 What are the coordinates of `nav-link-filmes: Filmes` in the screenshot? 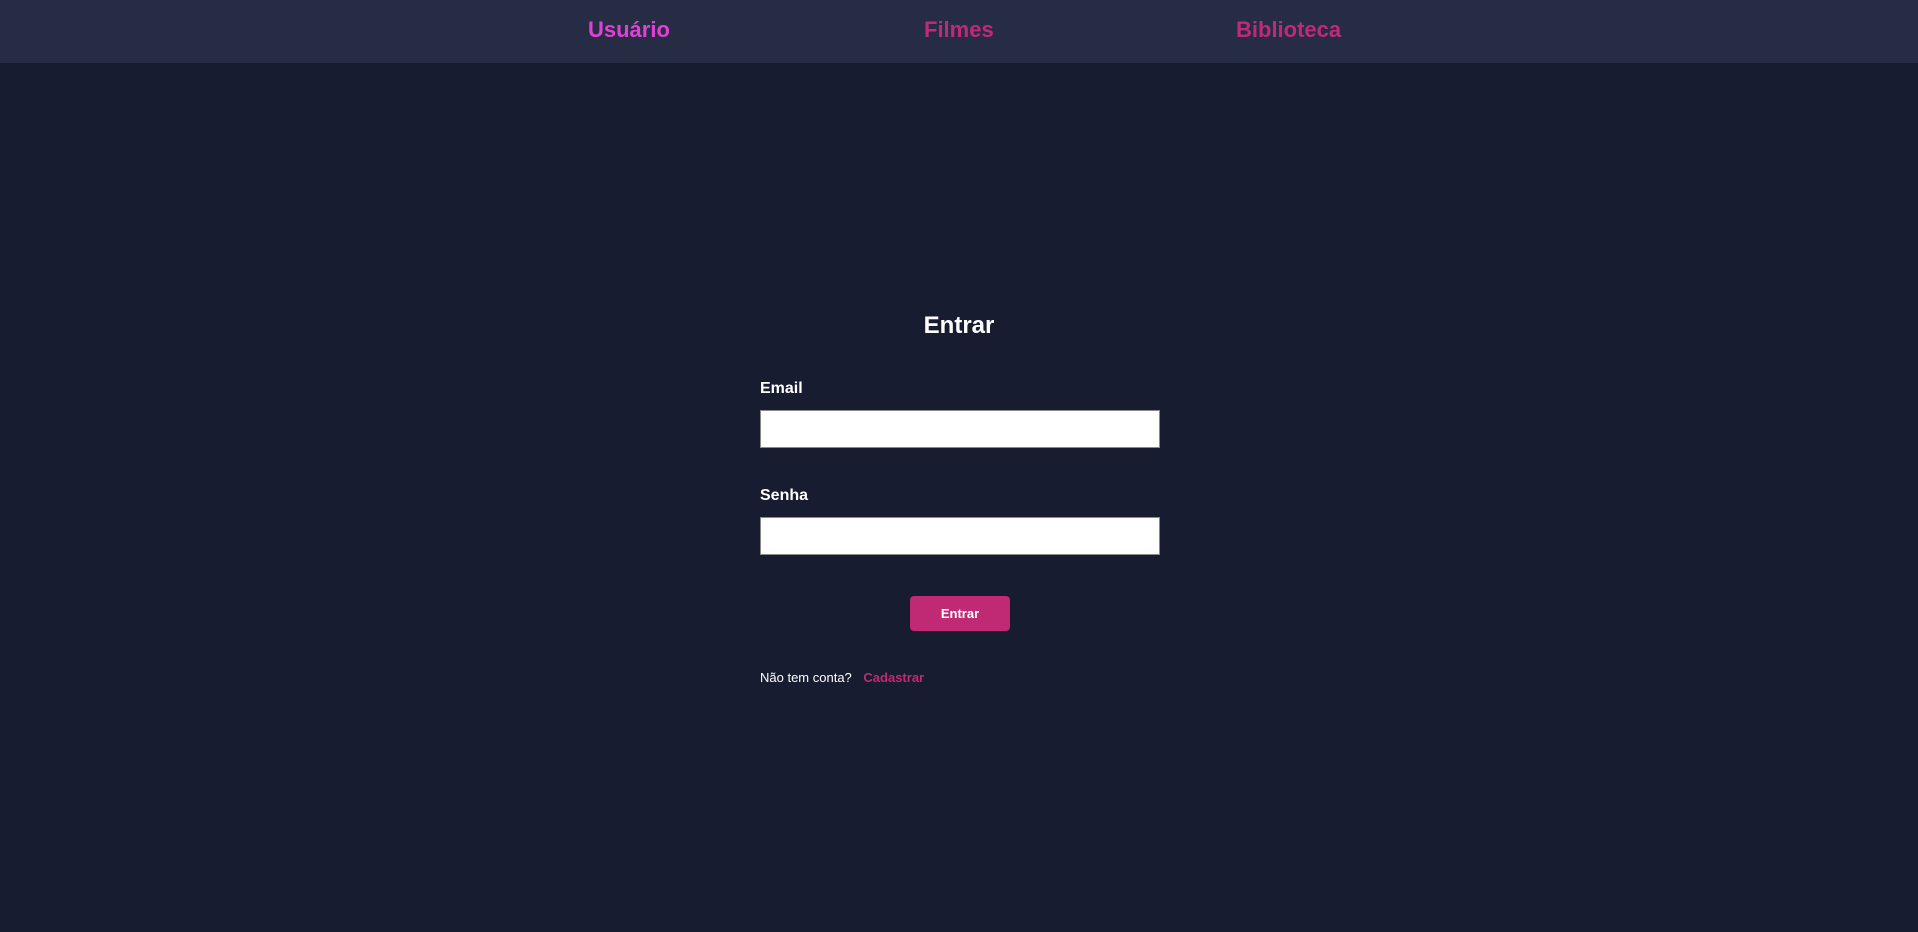 It's located at (959, 31).